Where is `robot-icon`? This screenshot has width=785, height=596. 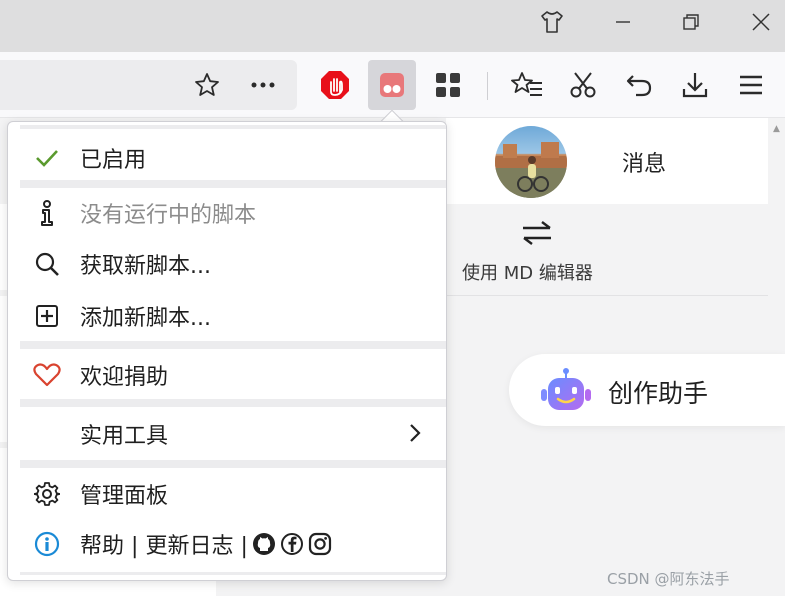
robot-icon is located at coordinates (566, 391).